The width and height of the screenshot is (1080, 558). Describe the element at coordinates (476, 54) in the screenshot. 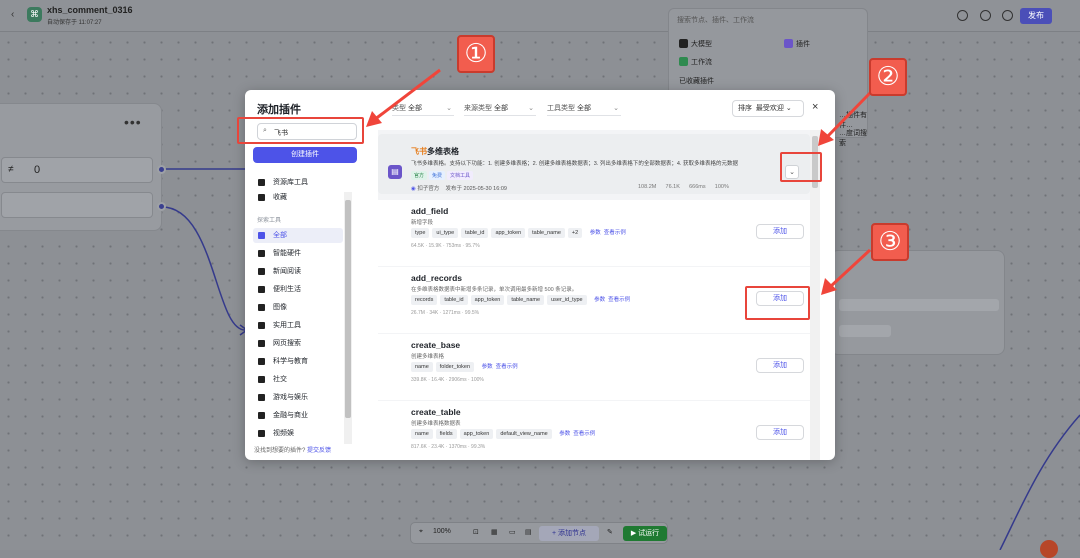

I see `step-badge-1: ①` at that location.